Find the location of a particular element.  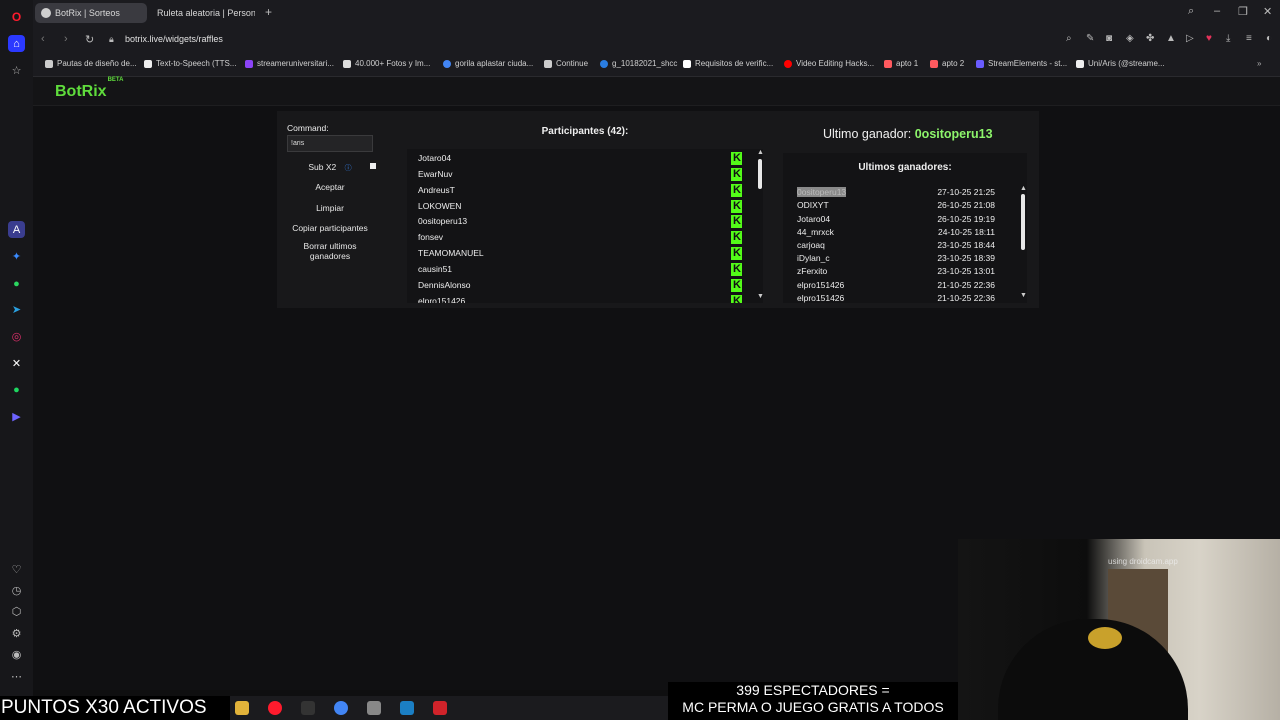

search-icon: ⌕ is located at coordinates (1069, 38).